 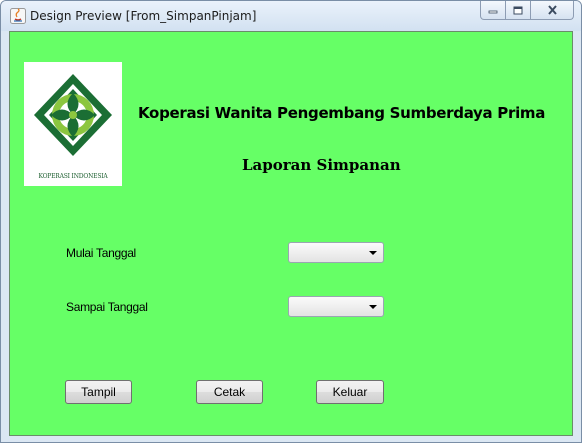 I want to click on java-app-icon, so click(x=18, y=16).